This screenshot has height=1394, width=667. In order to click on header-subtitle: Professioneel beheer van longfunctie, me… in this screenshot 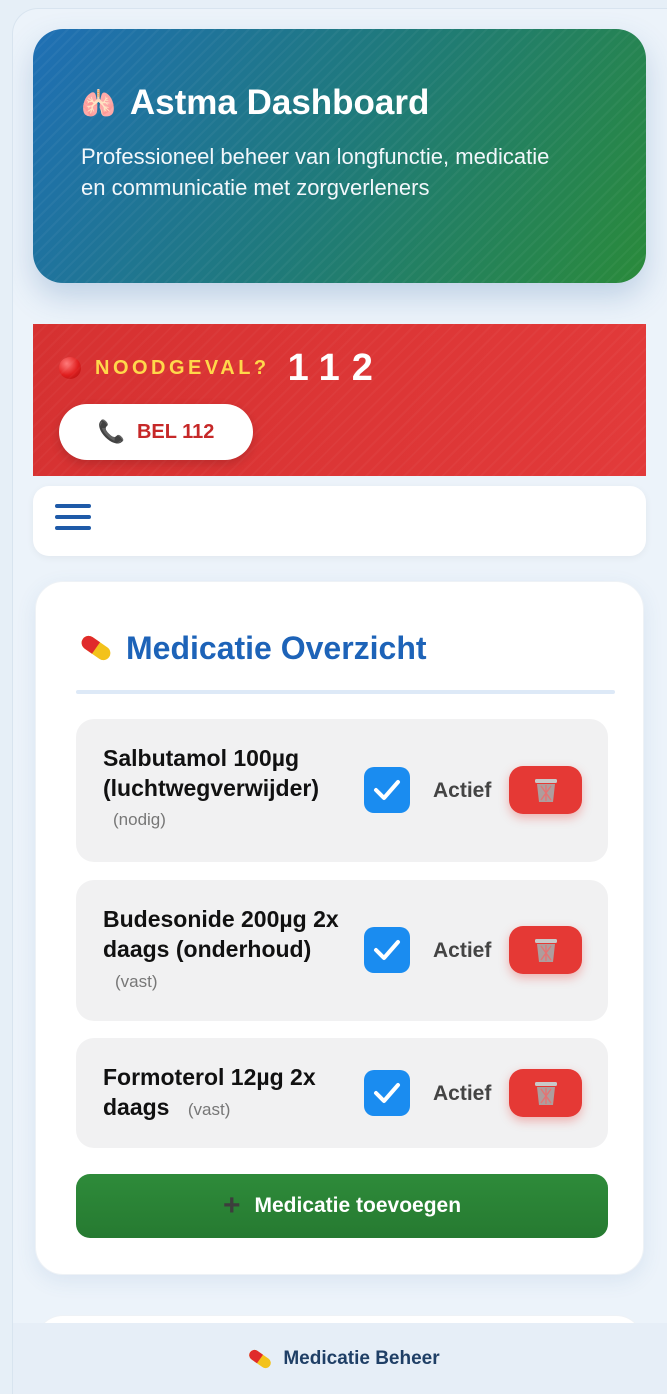, I will do `click(315, 172)`.